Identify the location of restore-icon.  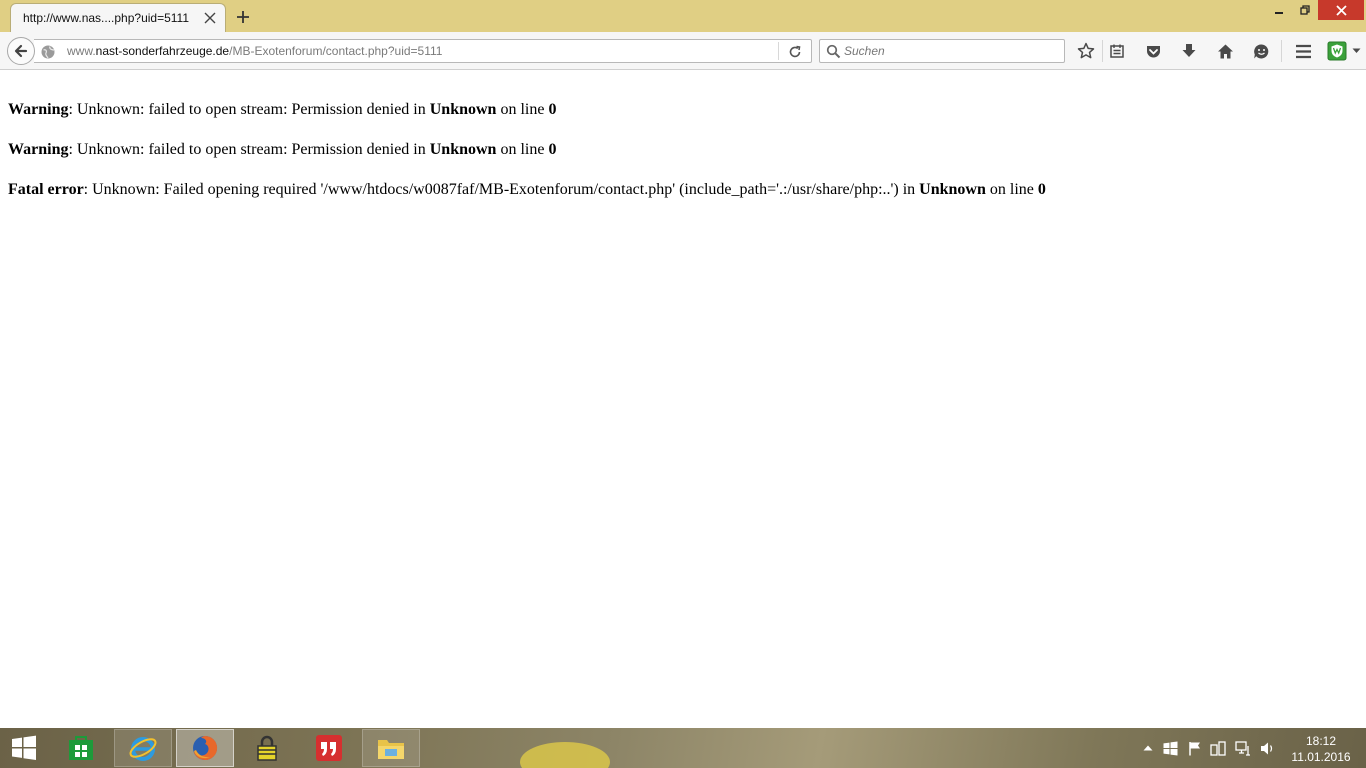
(1305, 10).